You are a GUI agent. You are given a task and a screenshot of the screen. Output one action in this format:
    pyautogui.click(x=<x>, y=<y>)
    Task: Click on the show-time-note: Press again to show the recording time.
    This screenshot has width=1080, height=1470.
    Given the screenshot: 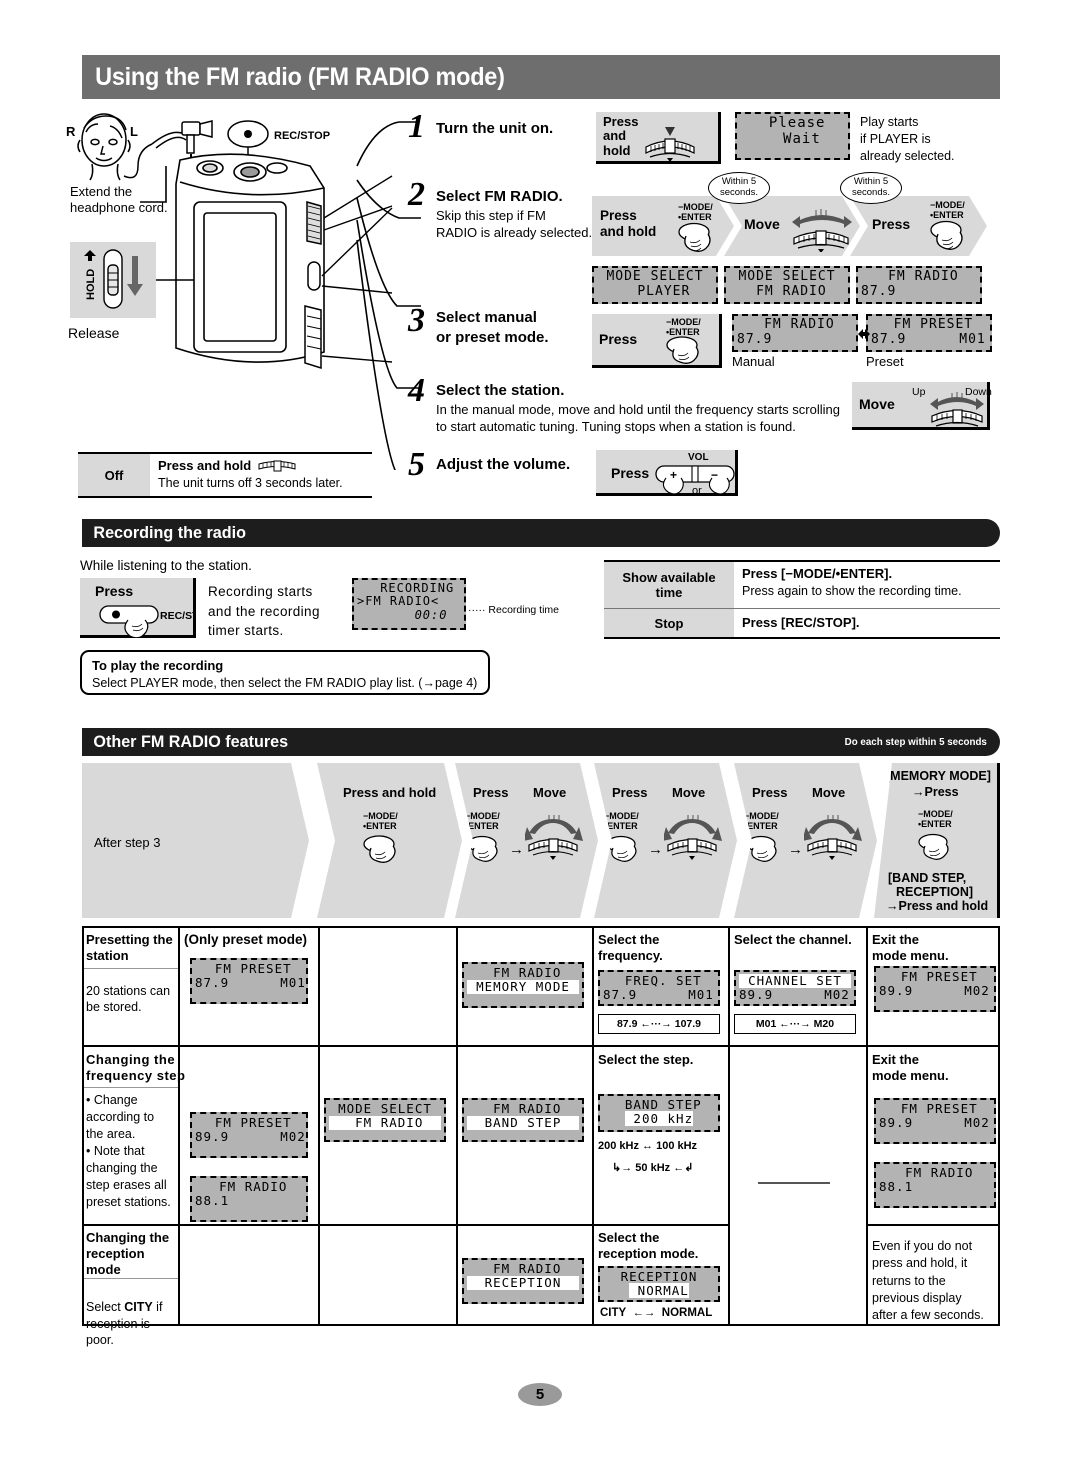 What is the action you would take?
    pyautogui.click(x=852, y=590)
    